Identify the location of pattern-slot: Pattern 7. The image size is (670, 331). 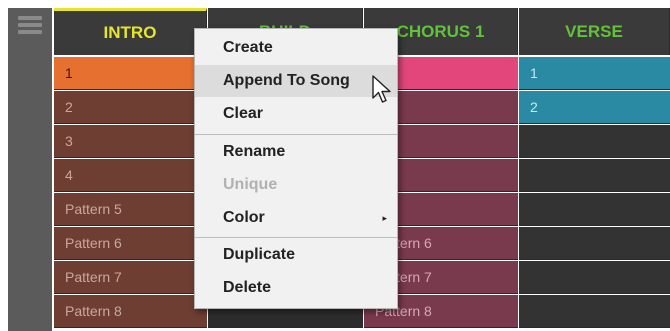
(130, 277).